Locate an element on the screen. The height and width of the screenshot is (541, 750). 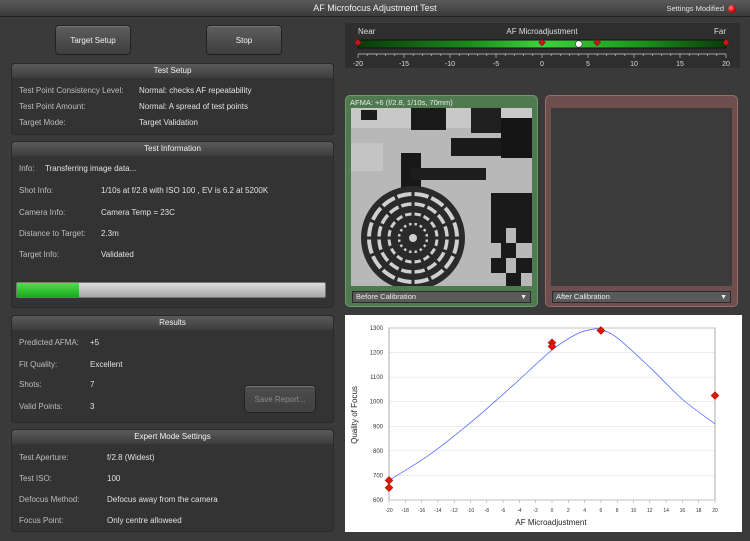
expert-mode-header: Expert Mode Settings is located at coordinates (172, 437).